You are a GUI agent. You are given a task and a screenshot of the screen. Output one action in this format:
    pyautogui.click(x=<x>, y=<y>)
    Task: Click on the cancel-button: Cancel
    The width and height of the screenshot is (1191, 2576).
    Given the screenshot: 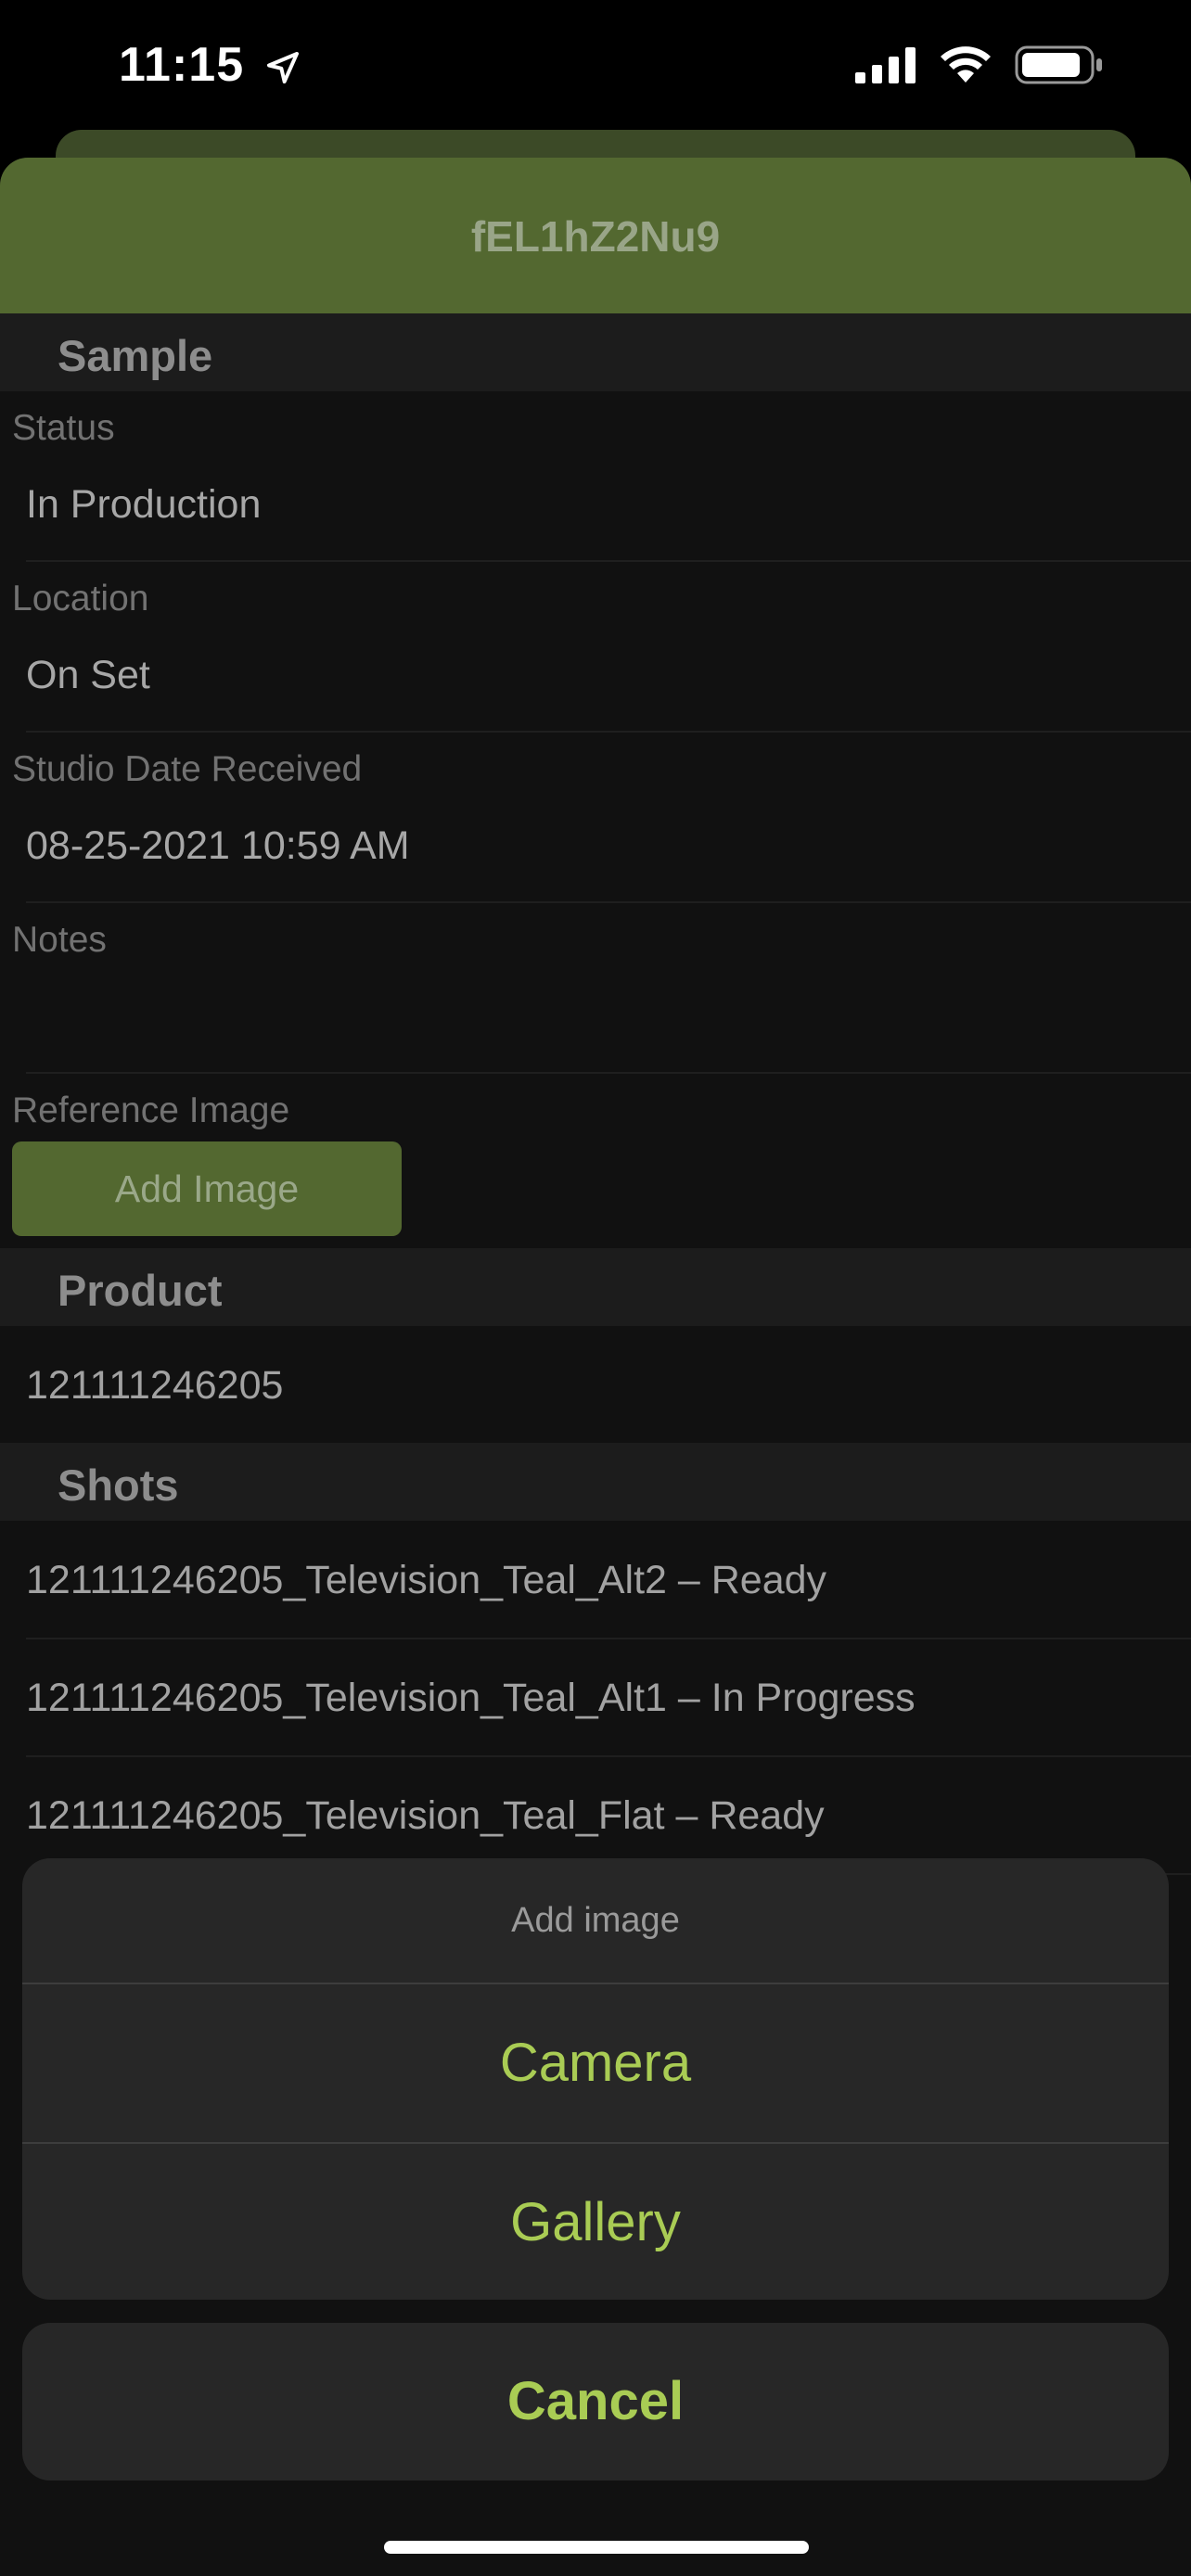 What is the action you would take?
    pyautogui.click(x=595, y=2401)
    